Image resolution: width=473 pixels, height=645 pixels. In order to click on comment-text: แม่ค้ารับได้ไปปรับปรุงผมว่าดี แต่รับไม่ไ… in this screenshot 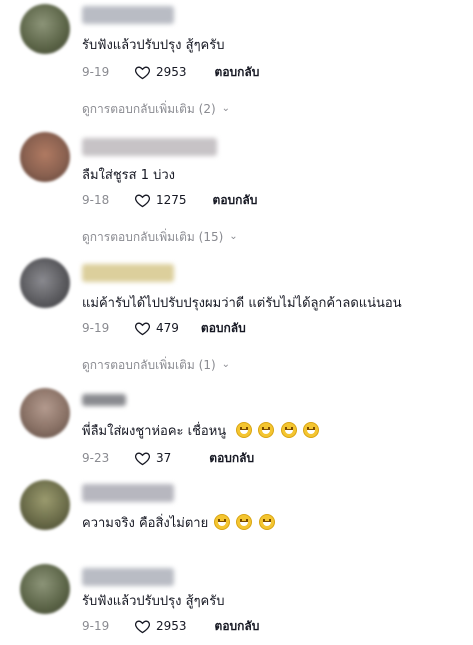, I will do `click(242, 303)`.